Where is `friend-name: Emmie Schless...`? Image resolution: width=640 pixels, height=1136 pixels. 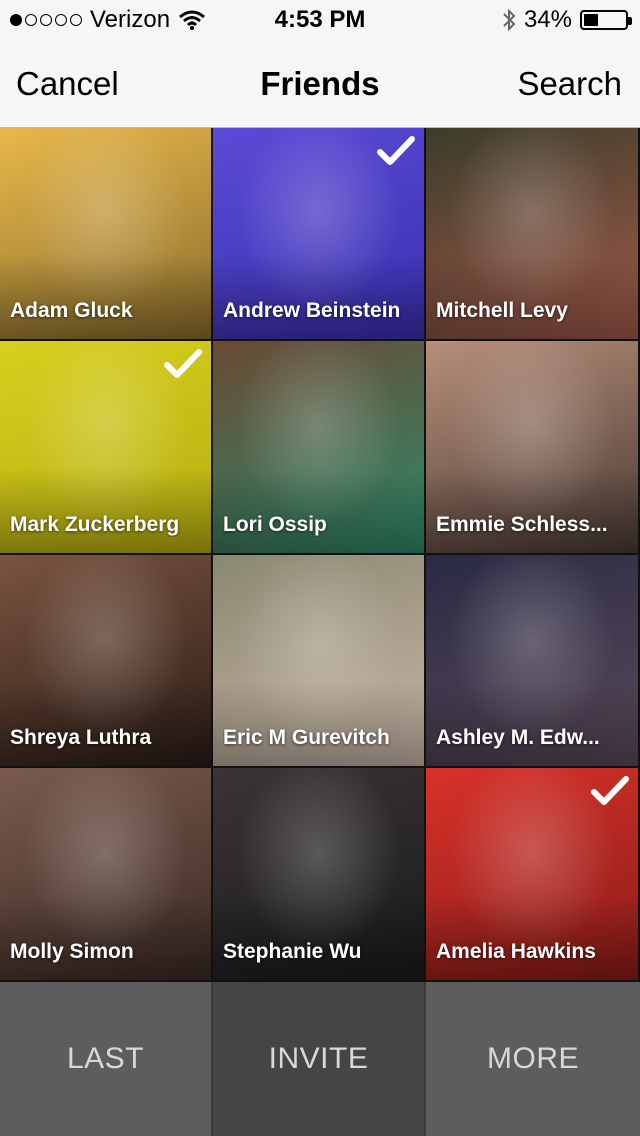 friend-name: Emmie Schless... is located at coordinates (522, 524).